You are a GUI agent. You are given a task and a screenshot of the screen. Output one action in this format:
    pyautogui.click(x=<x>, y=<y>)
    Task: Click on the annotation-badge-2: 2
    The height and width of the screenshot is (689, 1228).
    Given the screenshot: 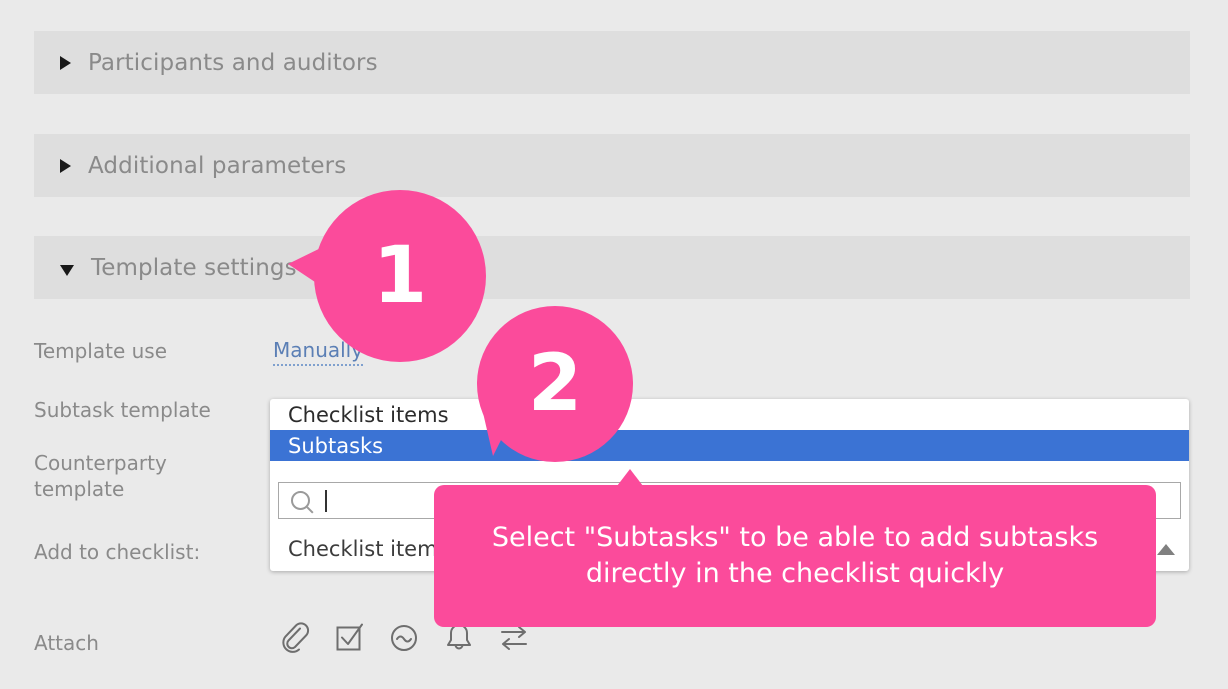 What is the action you would take?
    pyautogui.click(x=555, y=384)
    